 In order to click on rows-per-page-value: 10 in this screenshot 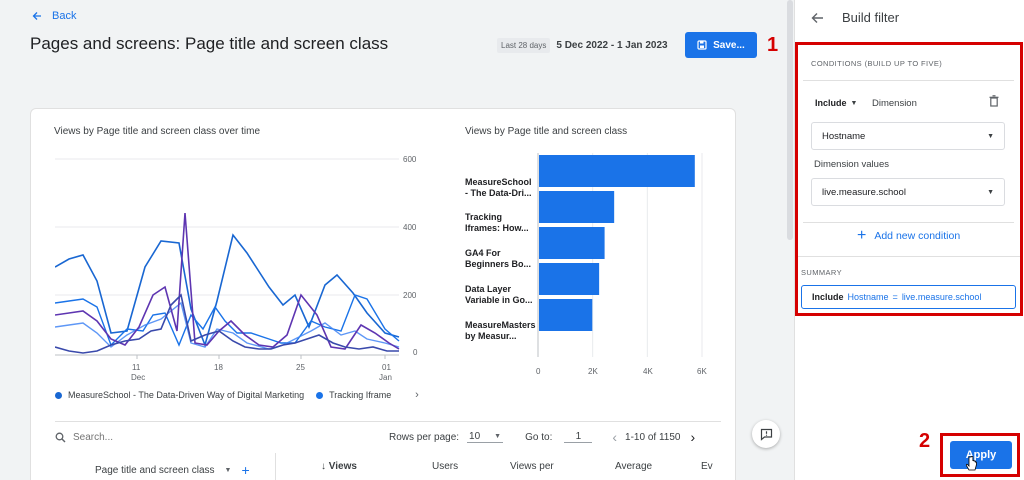, I will do `click(475, 436)`.